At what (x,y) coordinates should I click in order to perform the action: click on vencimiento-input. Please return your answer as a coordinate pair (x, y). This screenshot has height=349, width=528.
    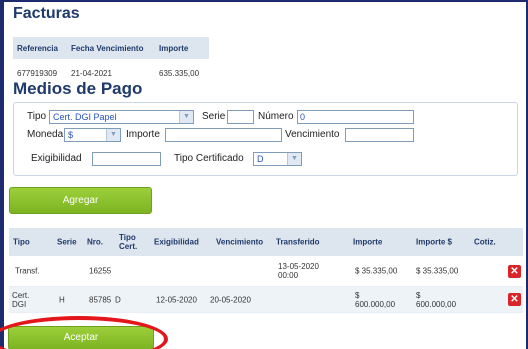
    Looking at the image, I should click on (379, 135).